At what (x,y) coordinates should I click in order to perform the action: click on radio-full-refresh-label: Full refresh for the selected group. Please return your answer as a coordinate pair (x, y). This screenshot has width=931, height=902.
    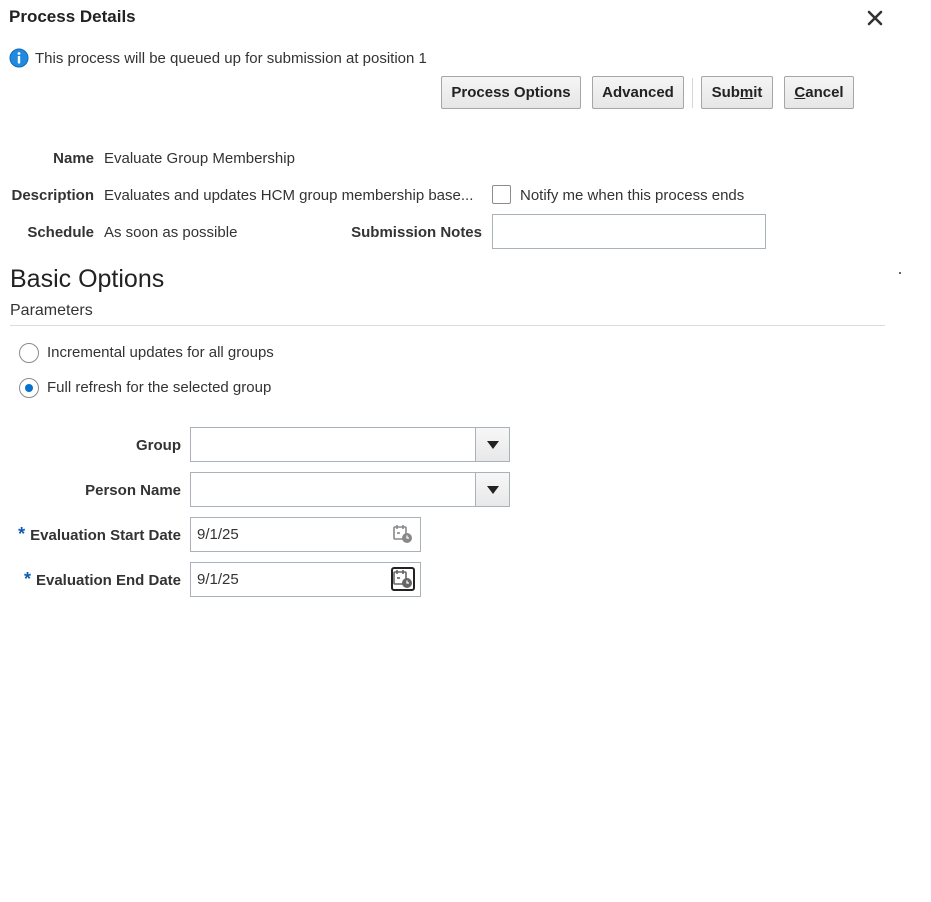
    Looking at the image, I should click on (159, 387).